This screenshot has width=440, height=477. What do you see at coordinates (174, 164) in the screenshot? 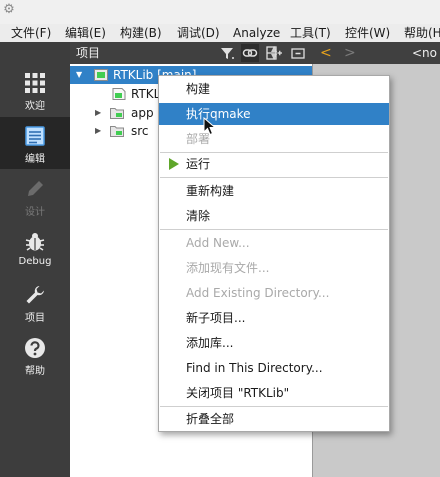
I see `run-icon` at bounding box center [174, 164].